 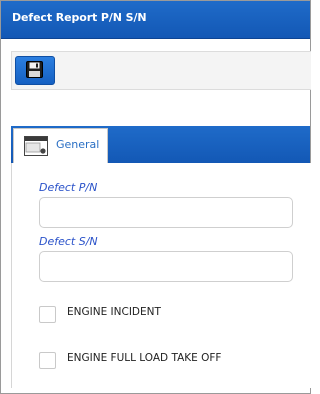 I want to click on tab-general-label: General, so click(x=78, y=144).